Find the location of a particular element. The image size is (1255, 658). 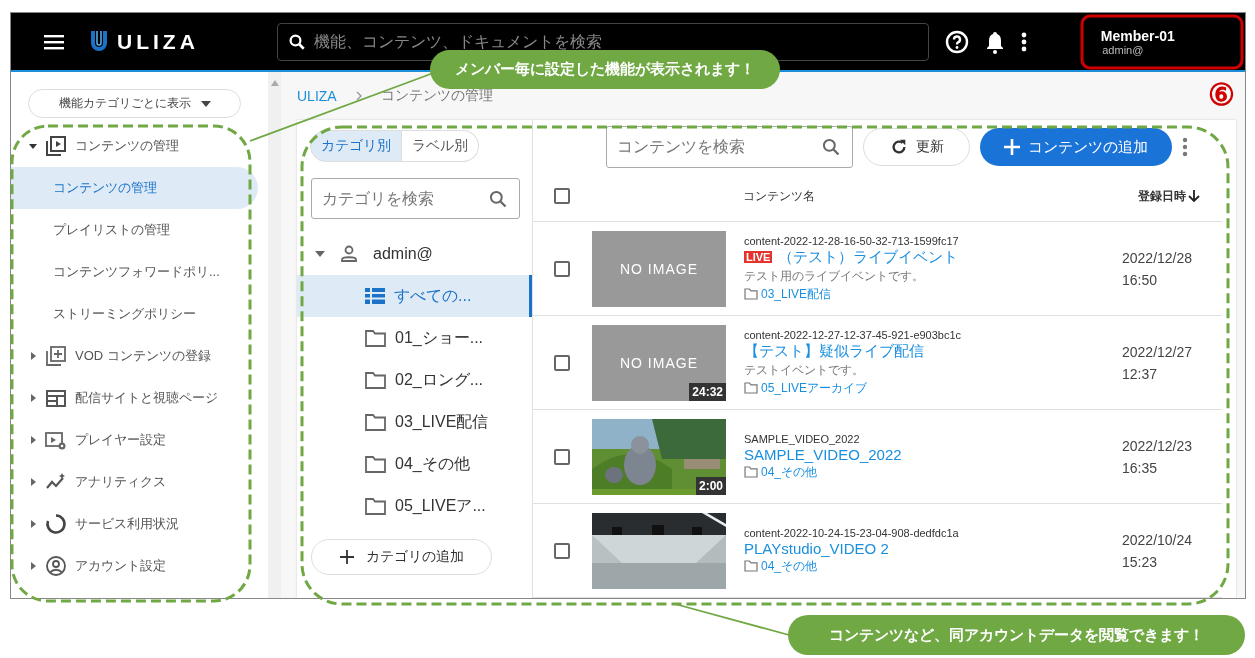

callout: コンテンツなど、同アカウントデータを閲覧できます！ is located at coordinates (1016, 635).